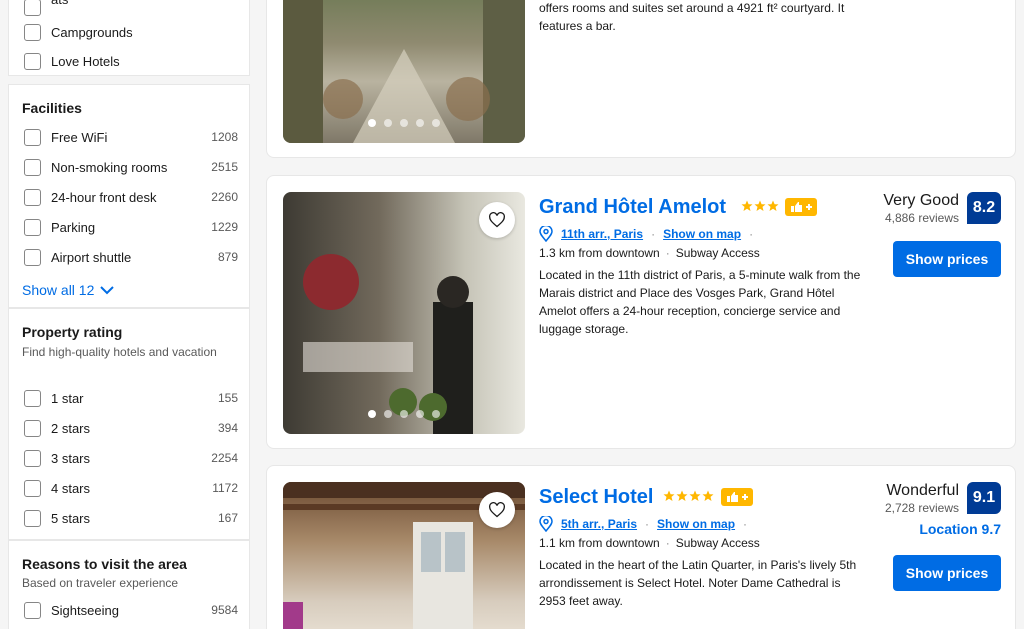 Image resolution: width=1024 pixels, height=629 pixels. Describe the element at coordinates (107, 290) in the screenshot. I see `chevron-down-icon` at that location.